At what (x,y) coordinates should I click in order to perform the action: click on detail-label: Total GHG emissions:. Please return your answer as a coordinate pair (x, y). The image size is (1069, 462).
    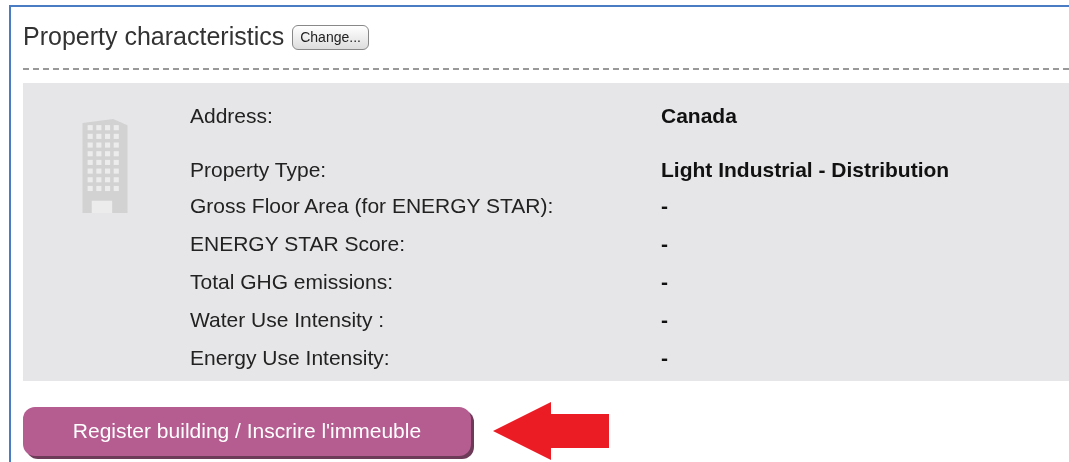
    Looking at the image, I should click on (292, 282).